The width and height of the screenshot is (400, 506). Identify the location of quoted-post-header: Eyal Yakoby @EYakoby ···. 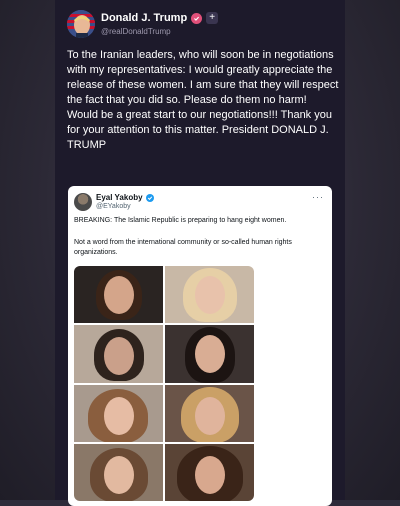
(200, 204).